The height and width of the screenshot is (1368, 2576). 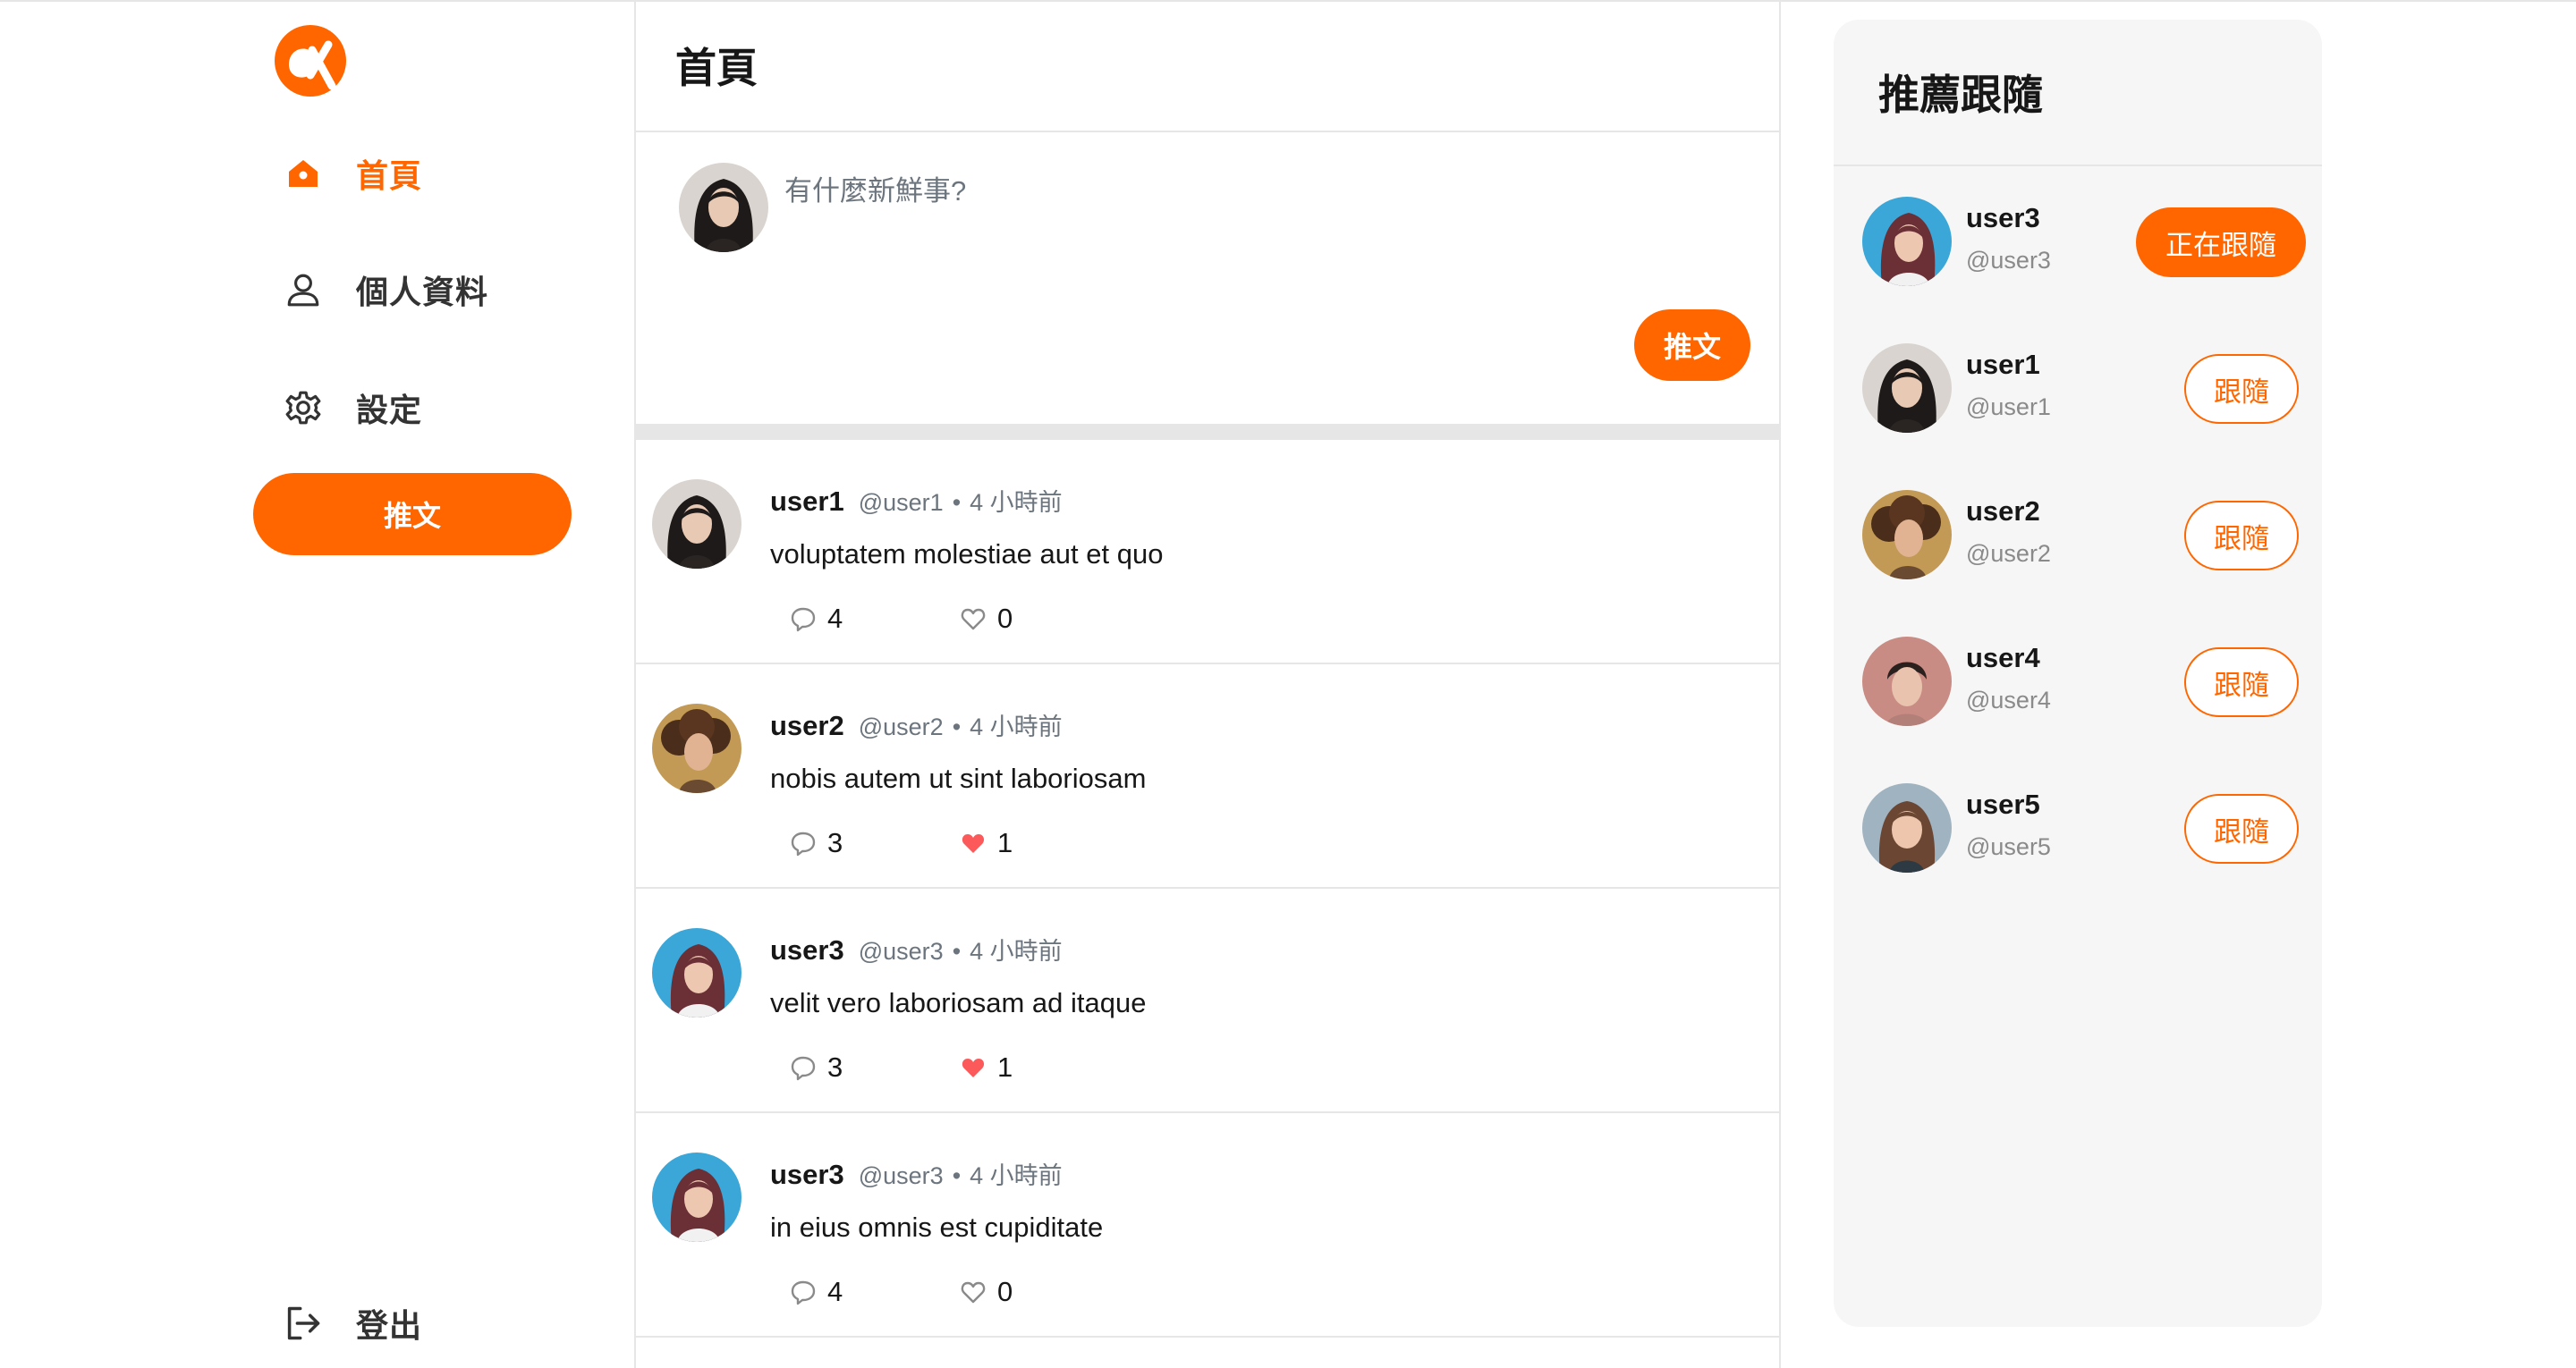 What do you see at coordinates (349, 1324) in the screenshot?
I see `logout-button: 登出` at bounding box center [349, 1324].